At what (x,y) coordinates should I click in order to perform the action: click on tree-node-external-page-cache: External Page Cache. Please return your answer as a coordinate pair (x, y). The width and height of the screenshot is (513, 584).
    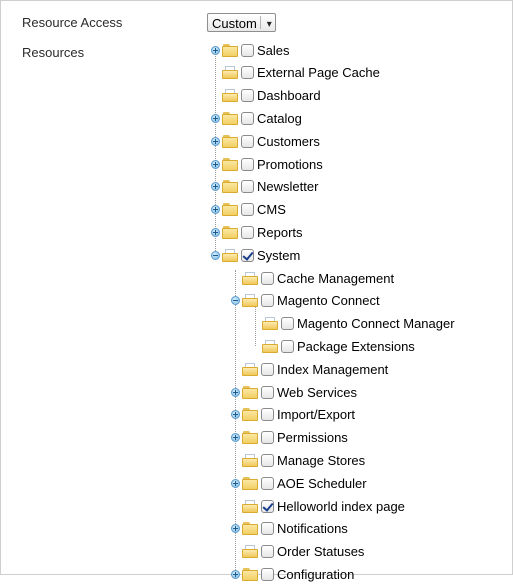
    Looking at the image, I should click on (295, 73).